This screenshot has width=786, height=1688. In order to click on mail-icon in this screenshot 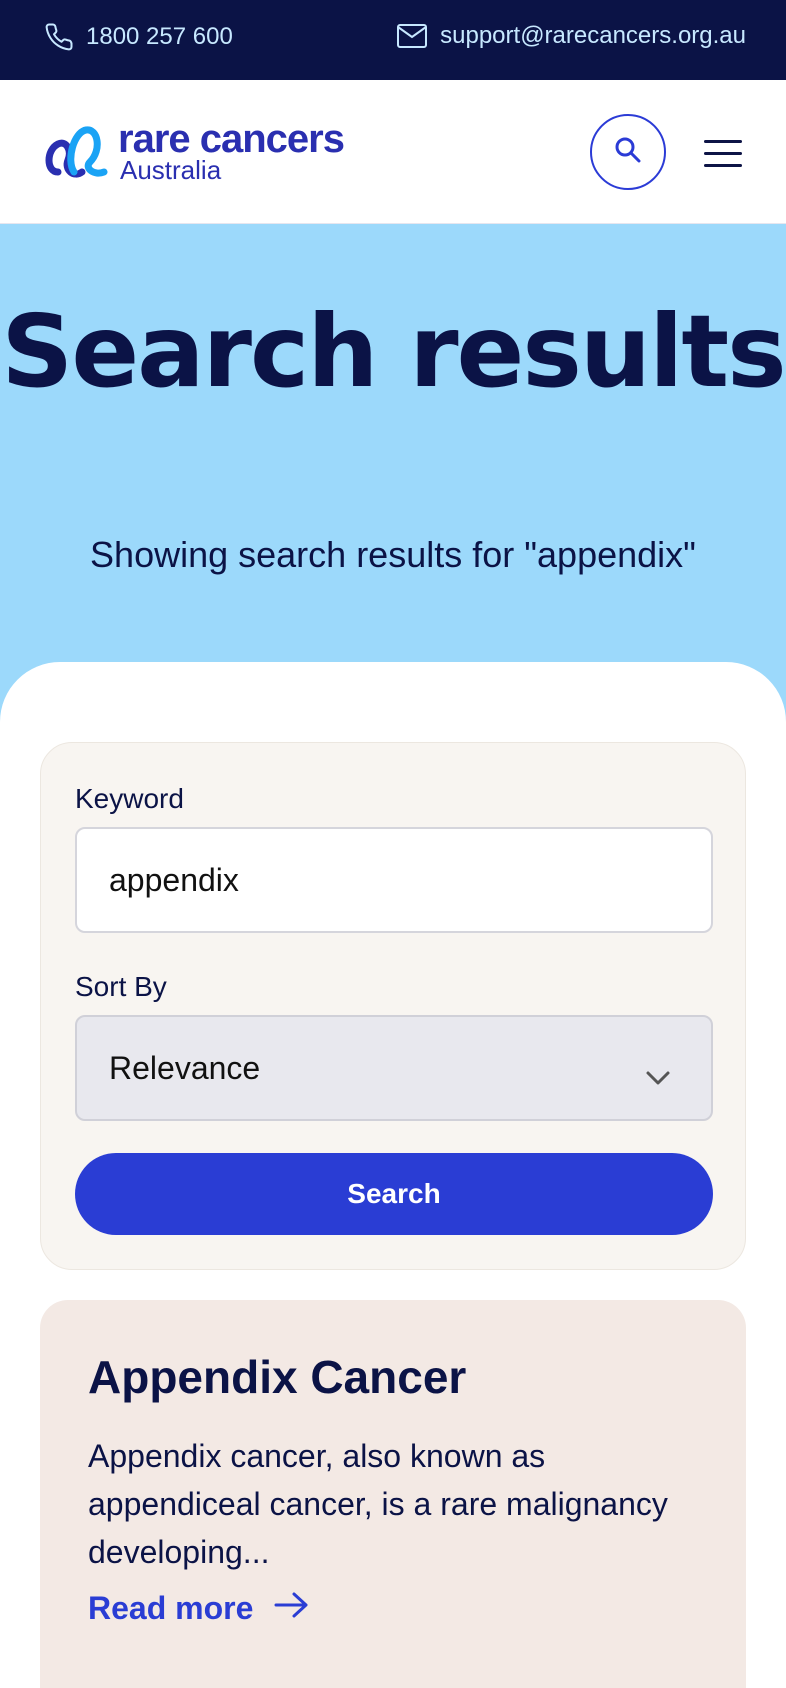, I will do `click(412, 36)`.